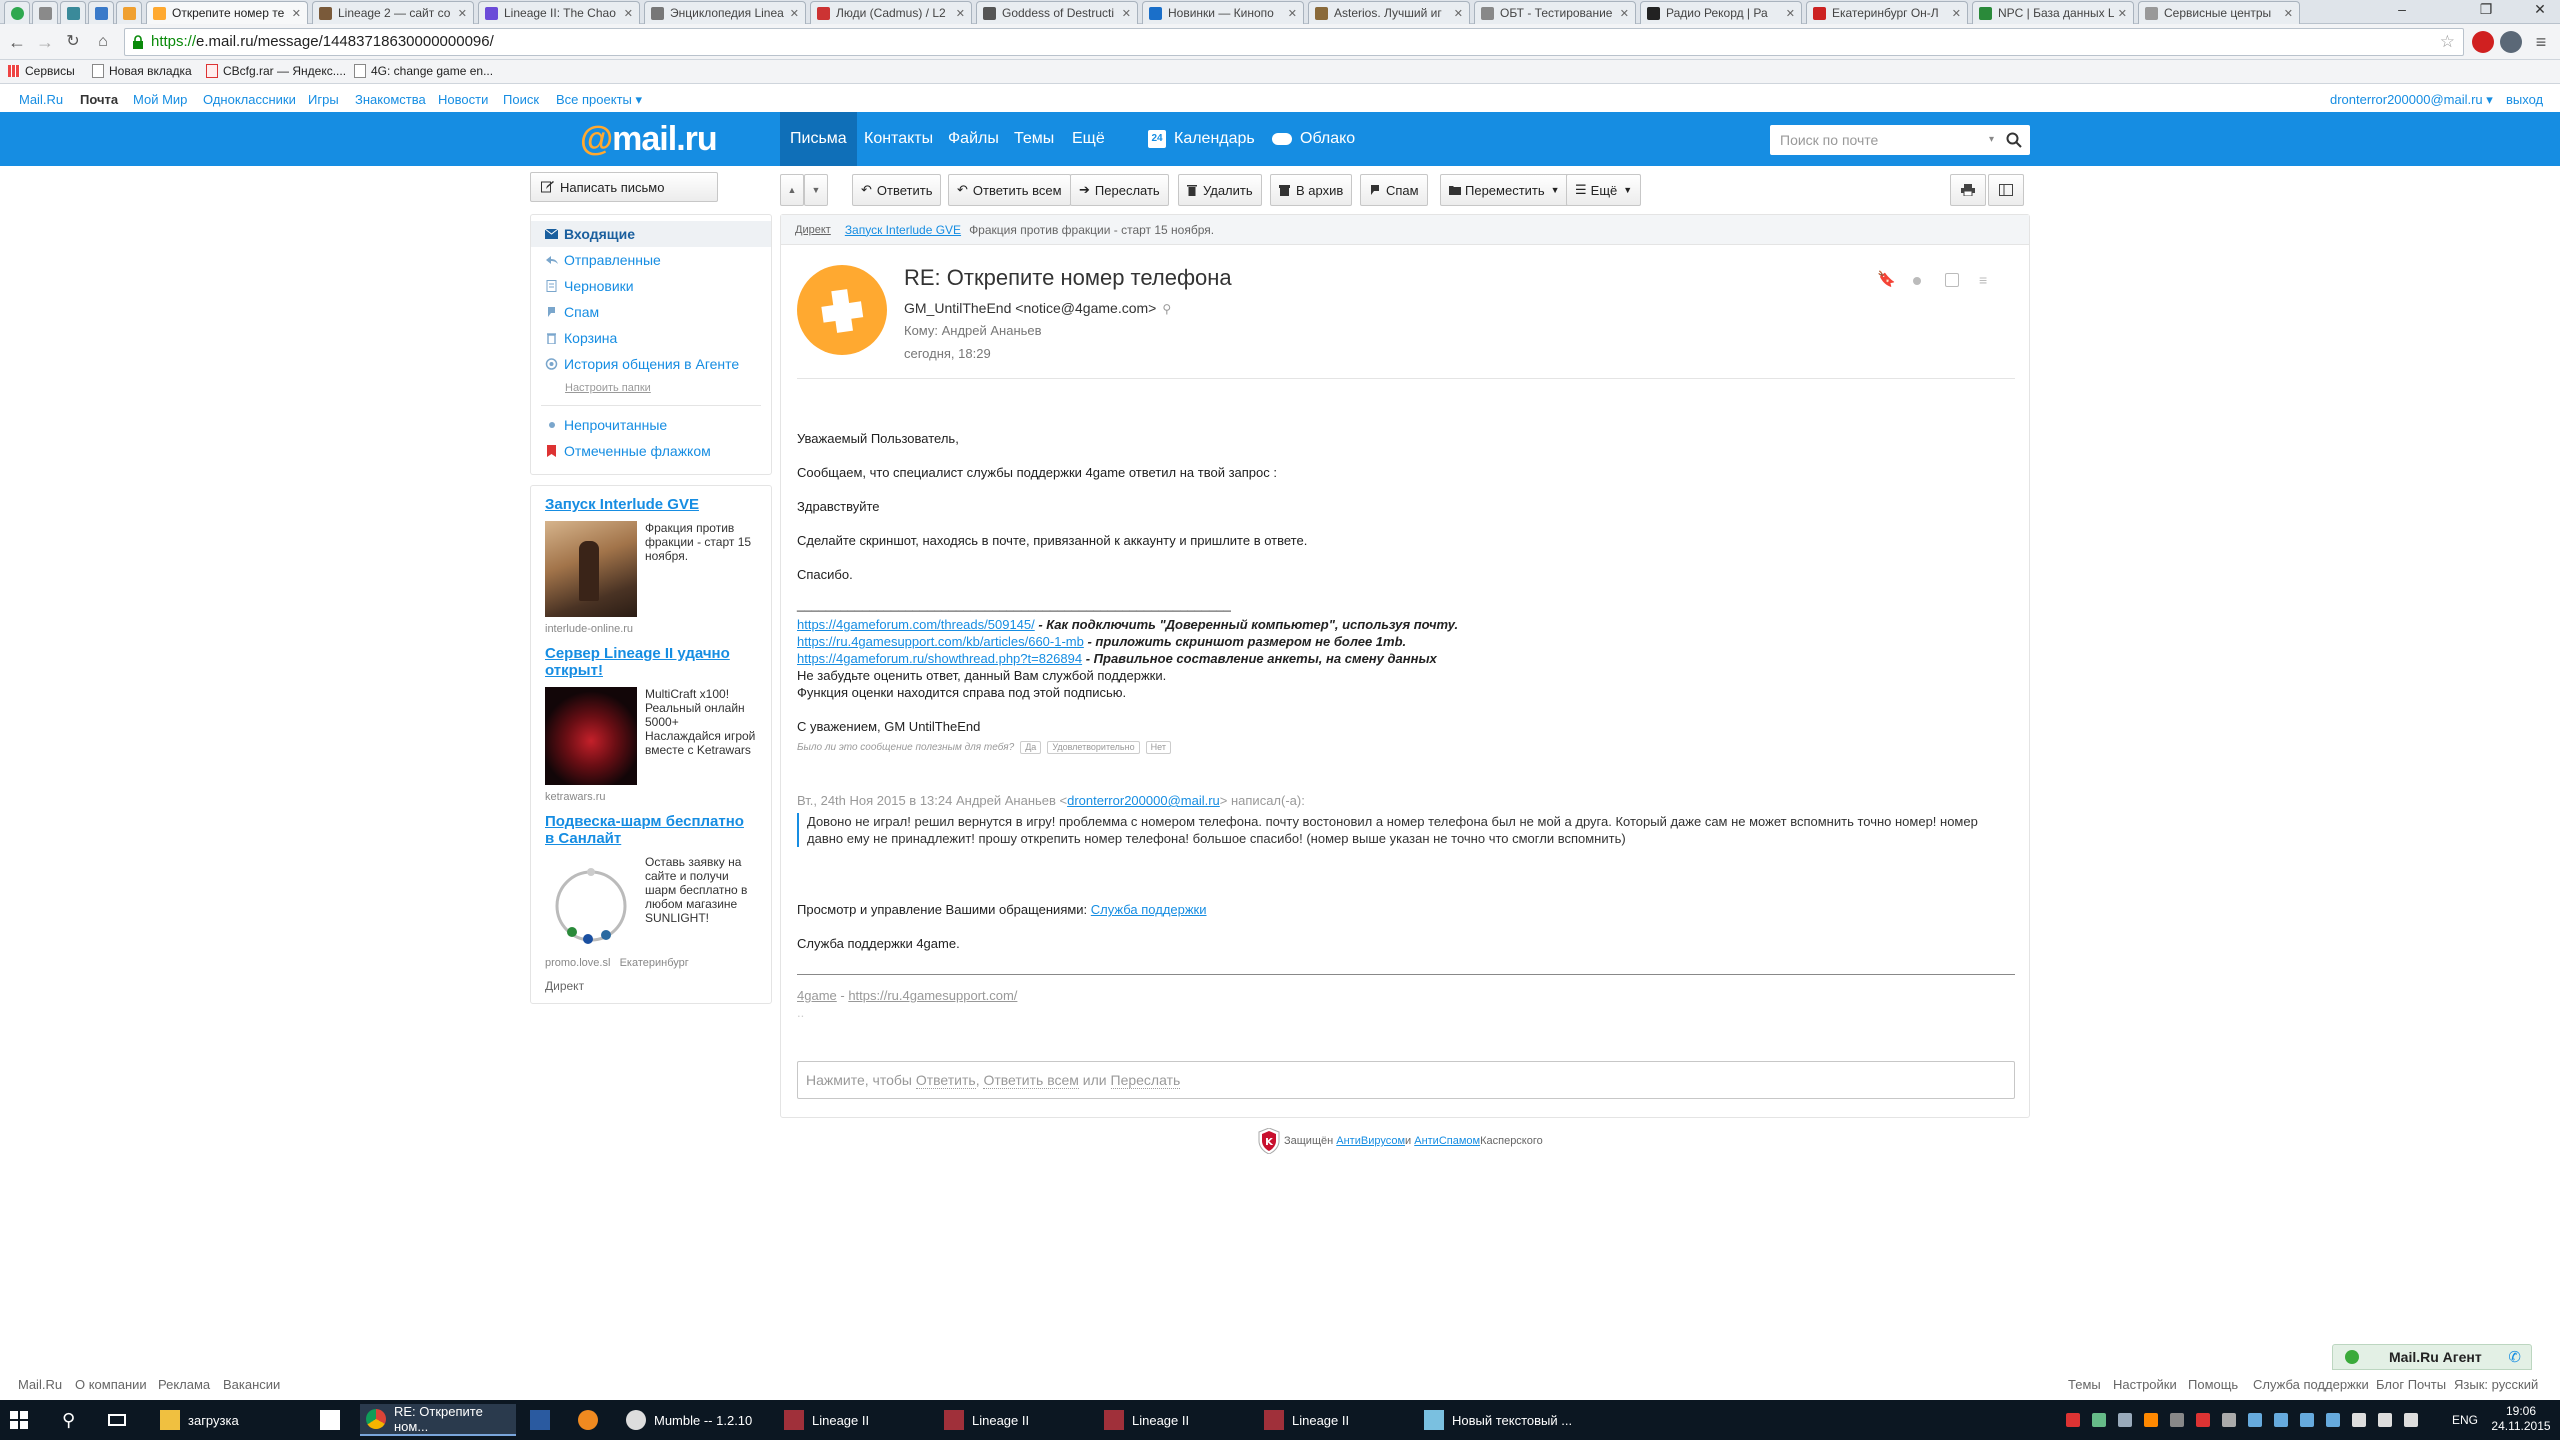 The image size is (2560, 1440). I want to click on task-view-icon, so click(117, 1420).